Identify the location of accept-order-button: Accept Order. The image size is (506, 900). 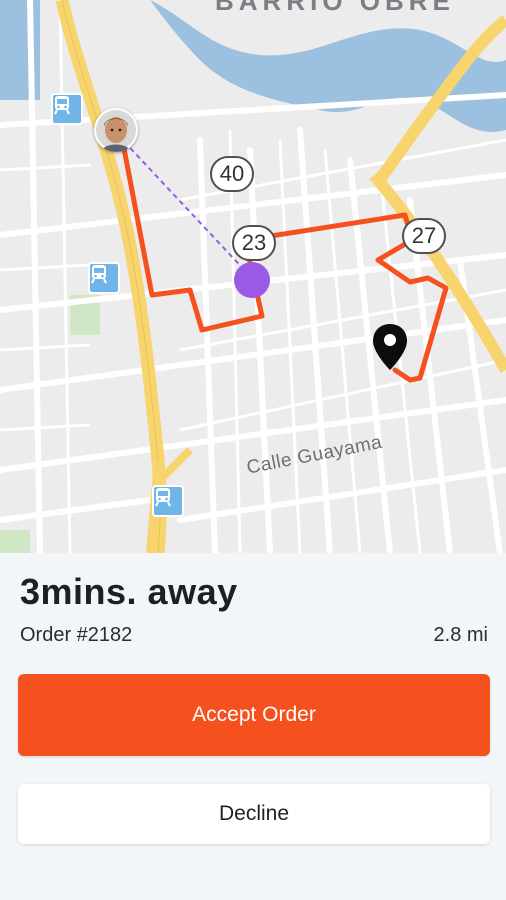
(254, 715).